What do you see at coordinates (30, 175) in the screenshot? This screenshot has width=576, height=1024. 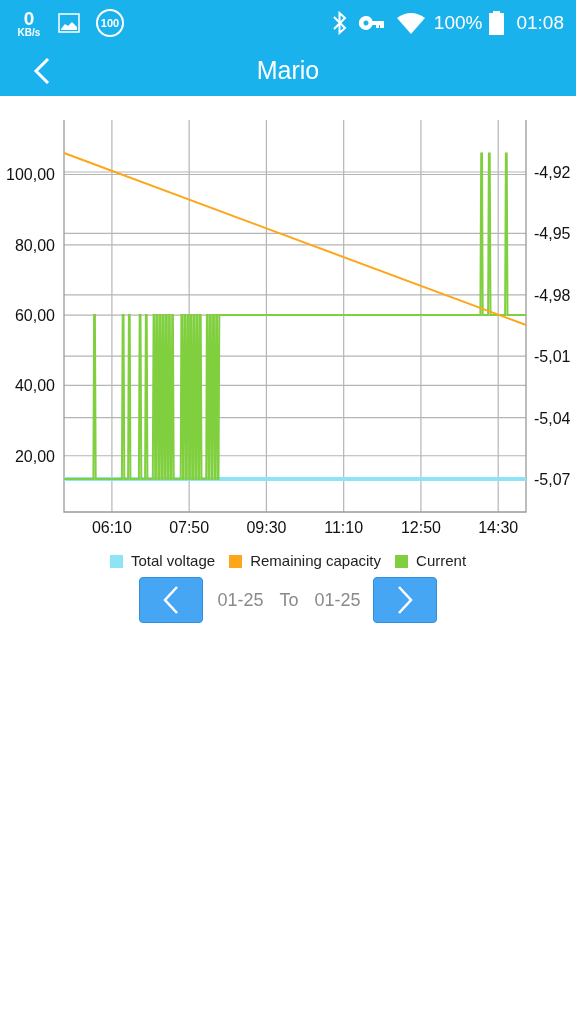 I see `axis-label: 100,00` at bounding box center [30, 175].